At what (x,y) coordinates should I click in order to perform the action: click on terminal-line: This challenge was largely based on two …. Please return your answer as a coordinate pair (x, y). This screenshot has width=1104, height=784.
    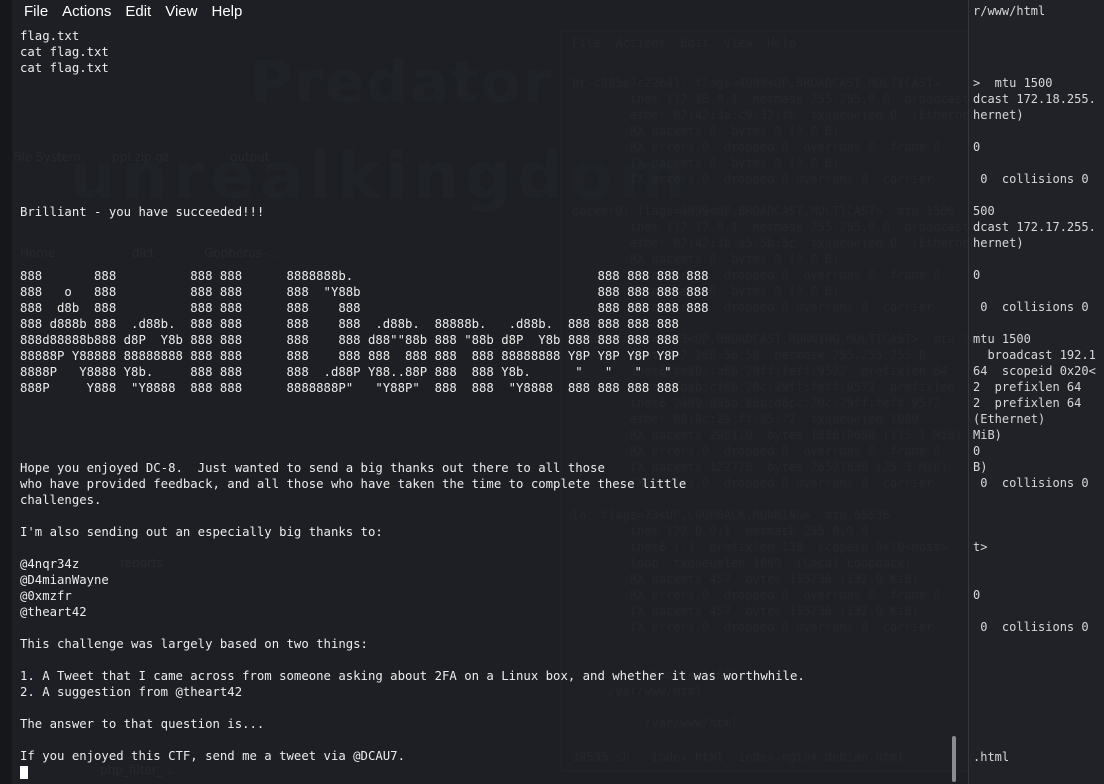
    Looking at the image, I should click on (194, 644).